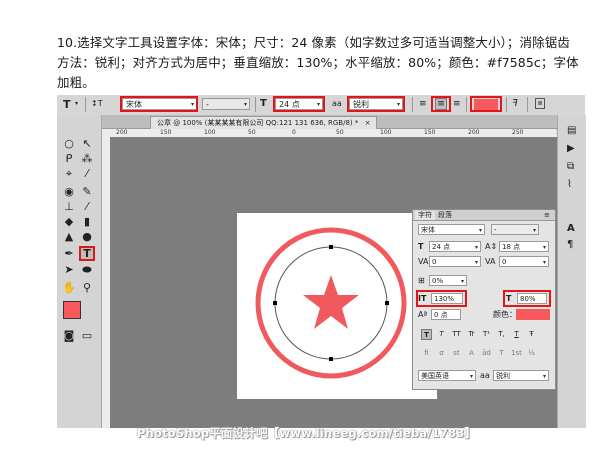  What do you see at coordinates (511, 247) in the screenshot?
I see `leading-value: 18 点` at bounding box center [511, 247].